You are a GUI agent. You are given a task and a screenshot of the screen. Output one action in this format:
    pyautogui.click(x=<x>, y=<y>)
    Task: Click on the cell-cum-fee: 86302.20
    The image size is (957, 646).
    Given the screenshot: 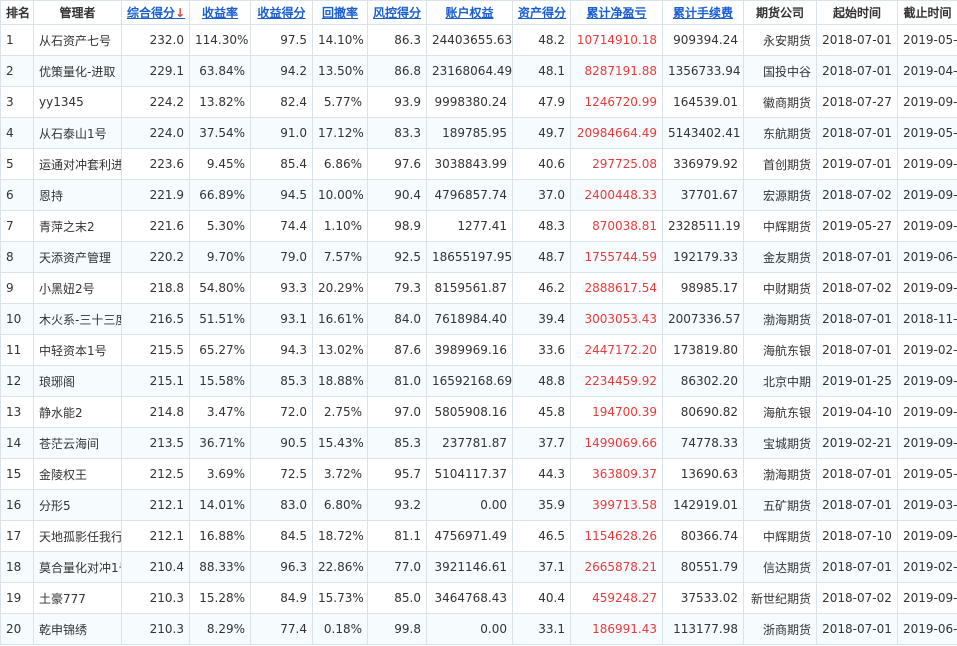 What is the action you would take?
    pyautogui.click(x=703, y=381)
    